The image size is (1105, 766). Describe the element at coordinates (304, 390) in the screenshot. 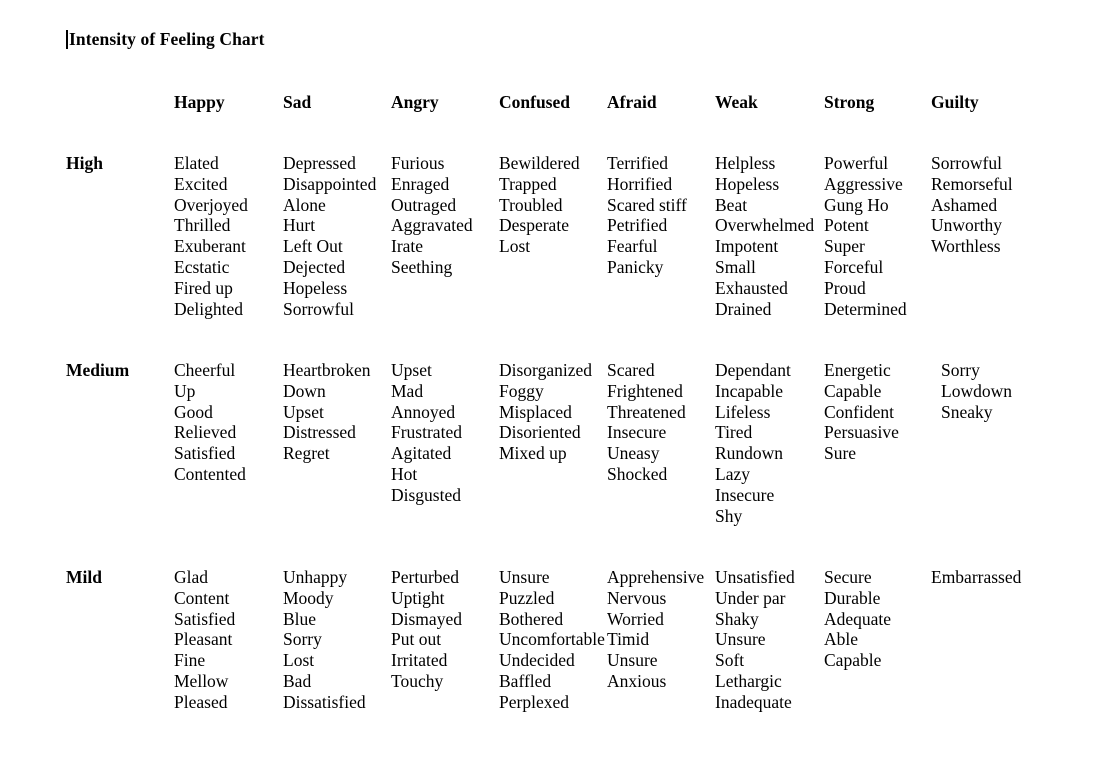

I see `feeling-word: Down` at that location.